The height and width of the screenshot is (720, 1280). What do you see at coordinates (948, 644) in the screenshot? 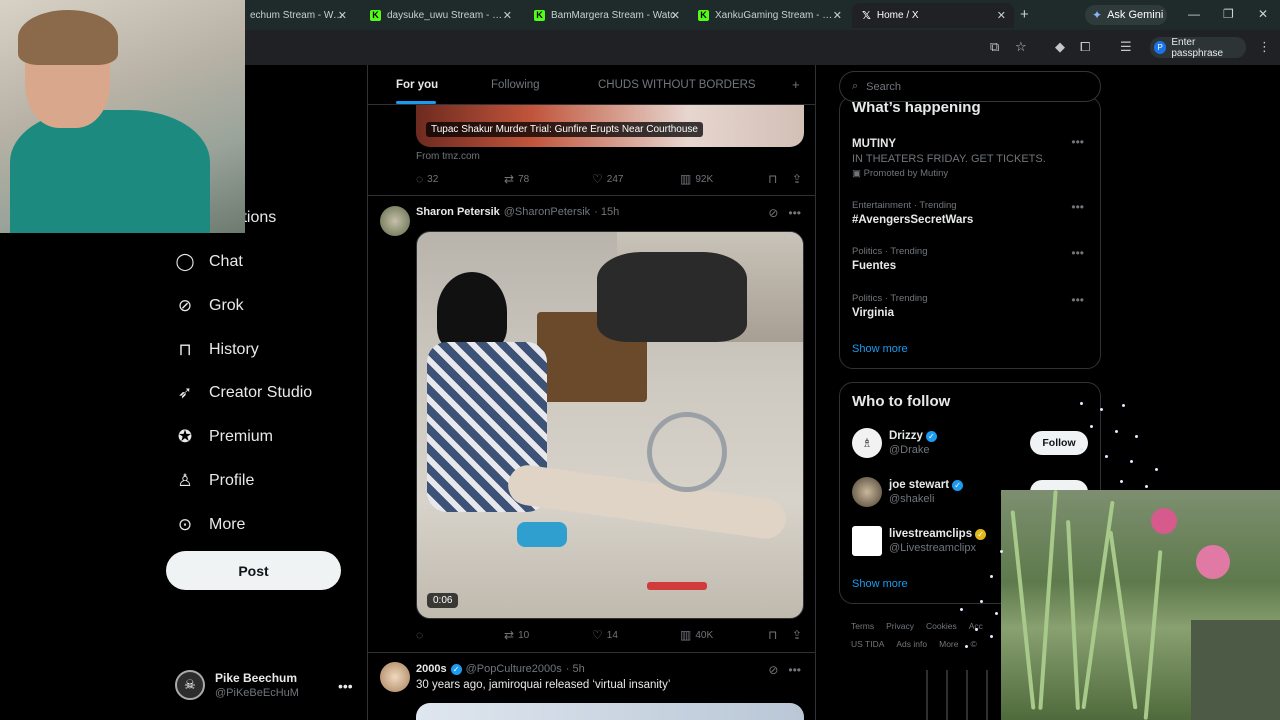
I see `footer-link: More` at bounding box center [948, 644].